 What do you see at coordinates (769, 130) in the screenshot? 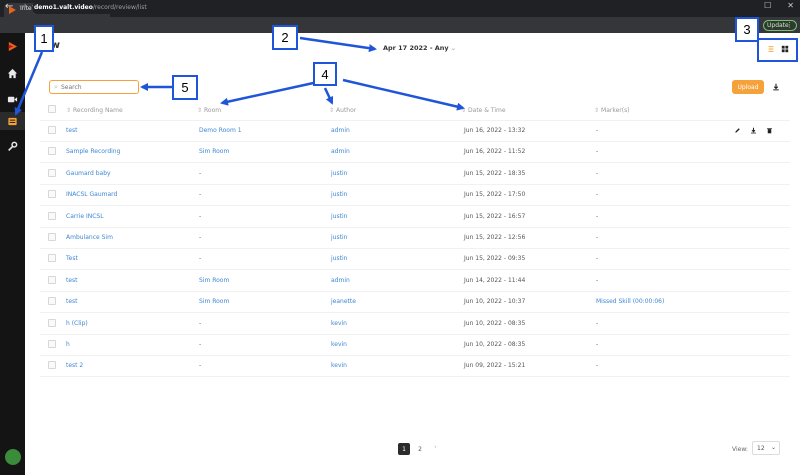
I see `delete-icon` at bounding box center [769, 130].